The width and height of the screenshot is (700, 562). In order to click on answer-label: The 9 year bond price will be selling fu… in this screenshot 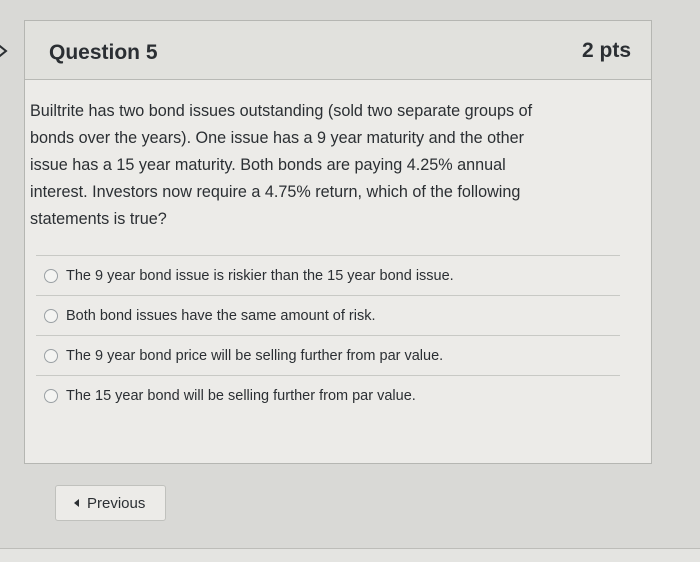, I will do `click(254, 356)`.